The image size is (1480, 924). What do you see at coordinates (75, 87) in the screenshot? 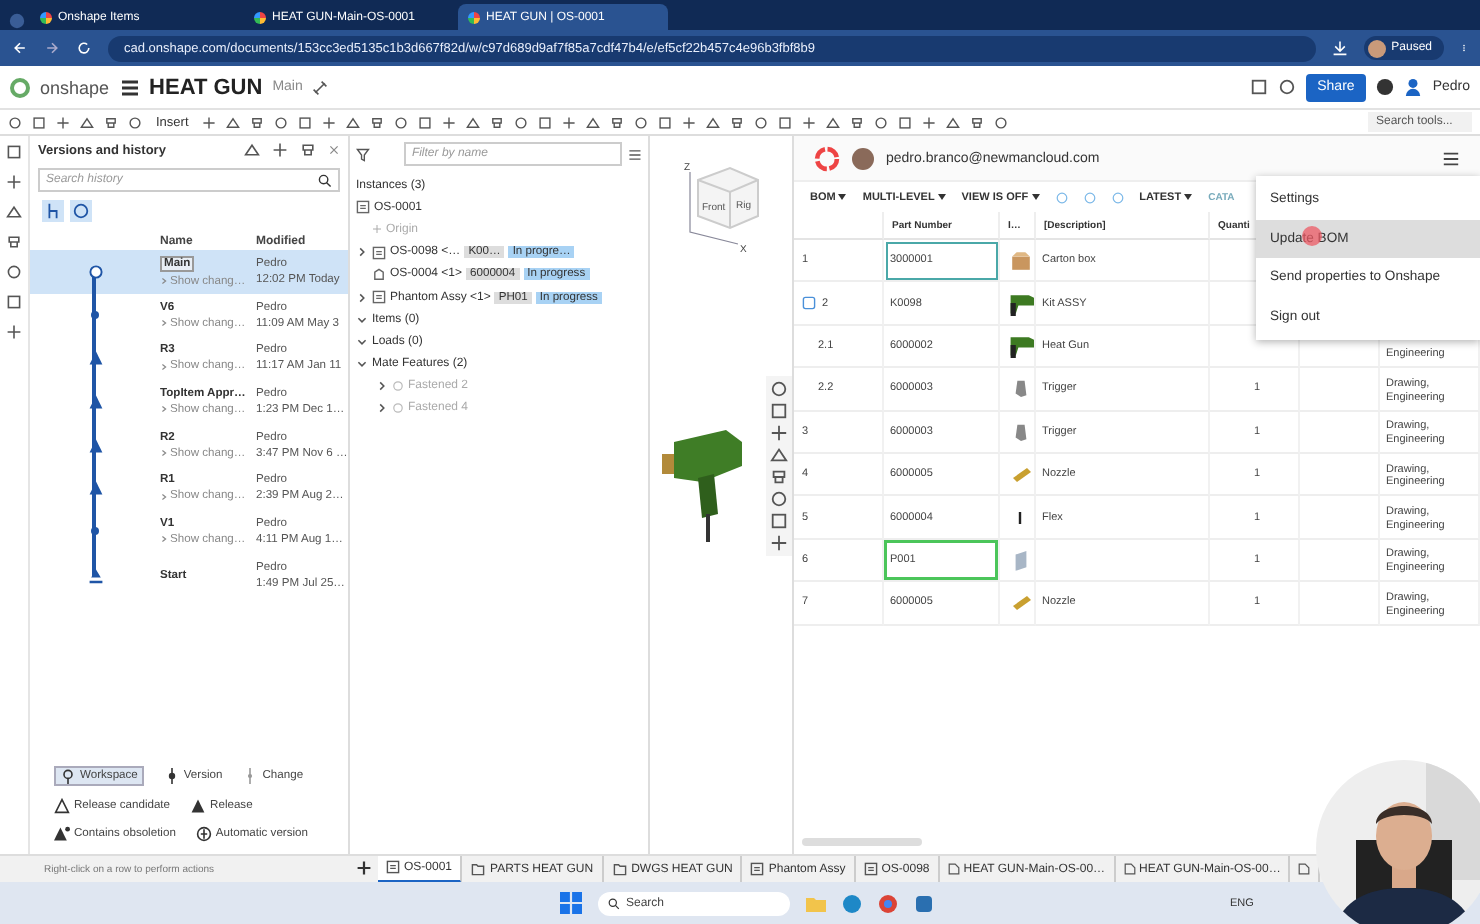
I see `logo-text: onshape` at bounding box center [75, 87].